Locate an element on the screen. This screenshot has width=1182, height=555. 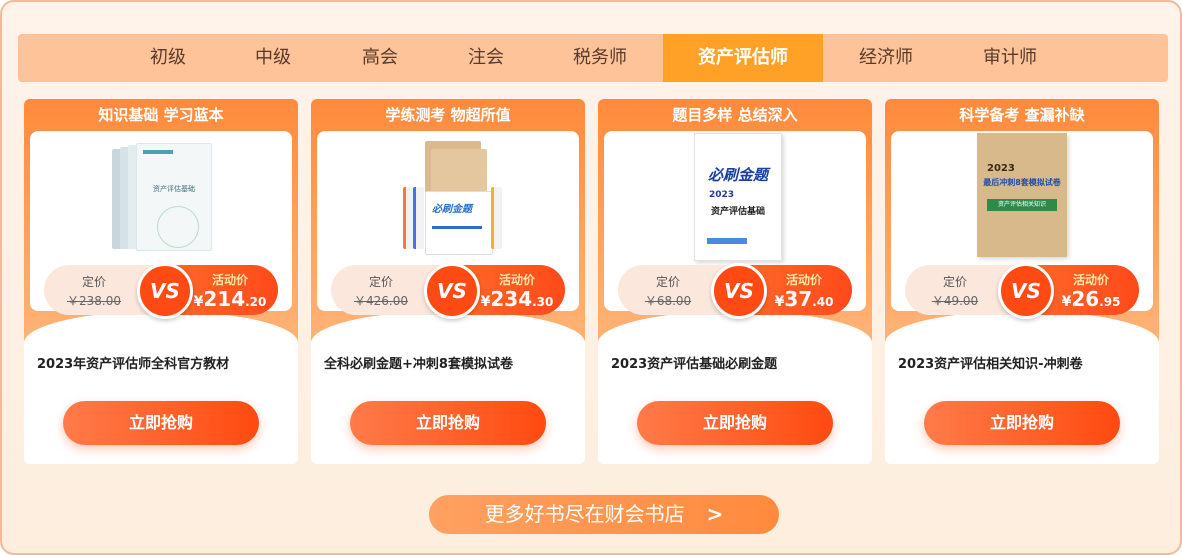
cover-text: 必刷金题 is located at coordinates (452, 209).